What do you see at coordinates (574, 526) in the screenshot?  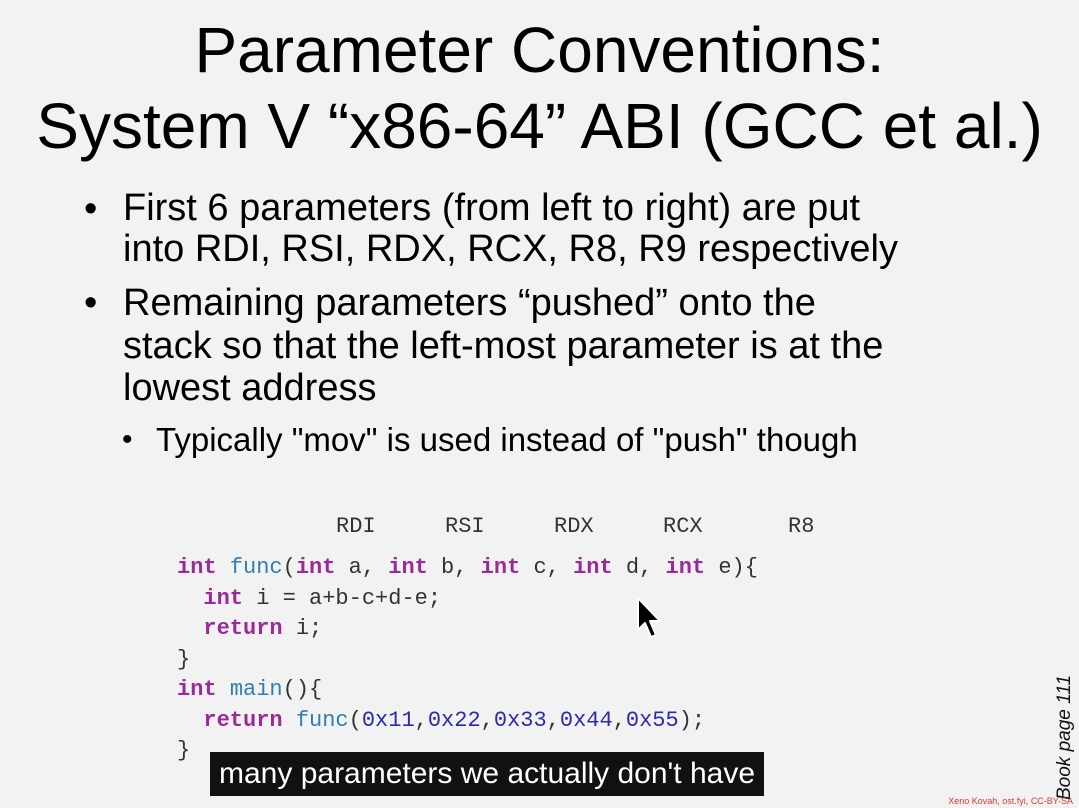 I see `register-label-rdx: RDX` at bounding box center [574, 526].